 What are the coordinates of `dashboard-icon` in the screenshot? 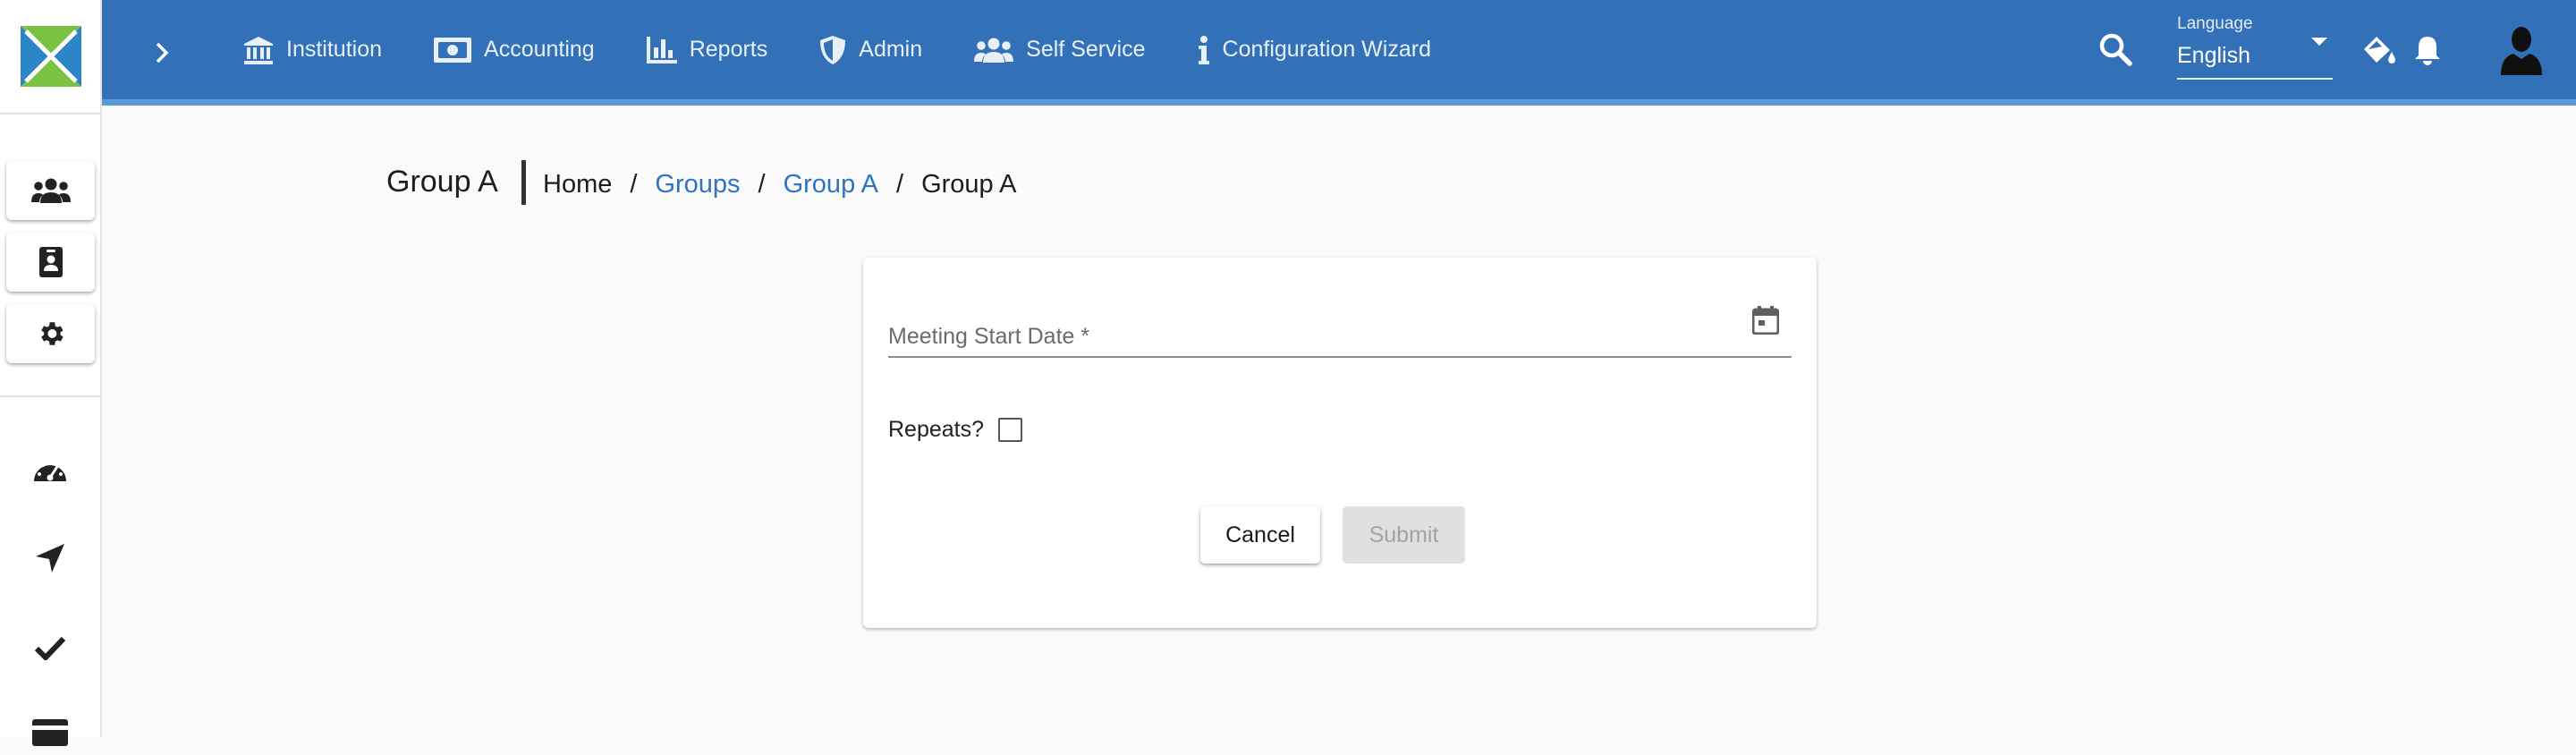 It's located at (50, 470).